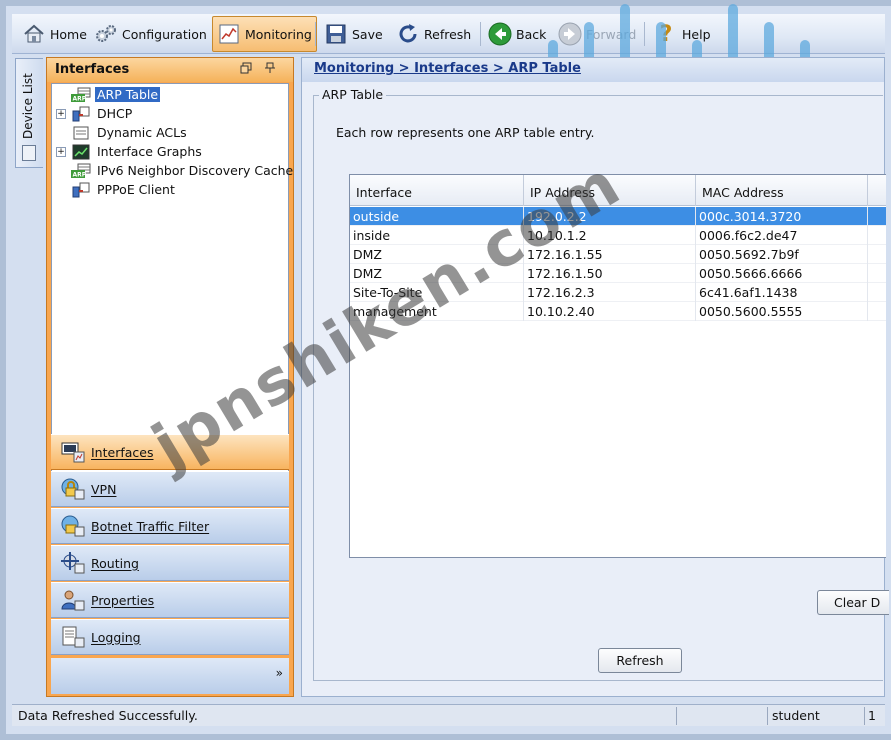  What do you see at coordinates (531, 34) in the screenshot?
I see `back-label: Back` at bounding box center [531, 34].